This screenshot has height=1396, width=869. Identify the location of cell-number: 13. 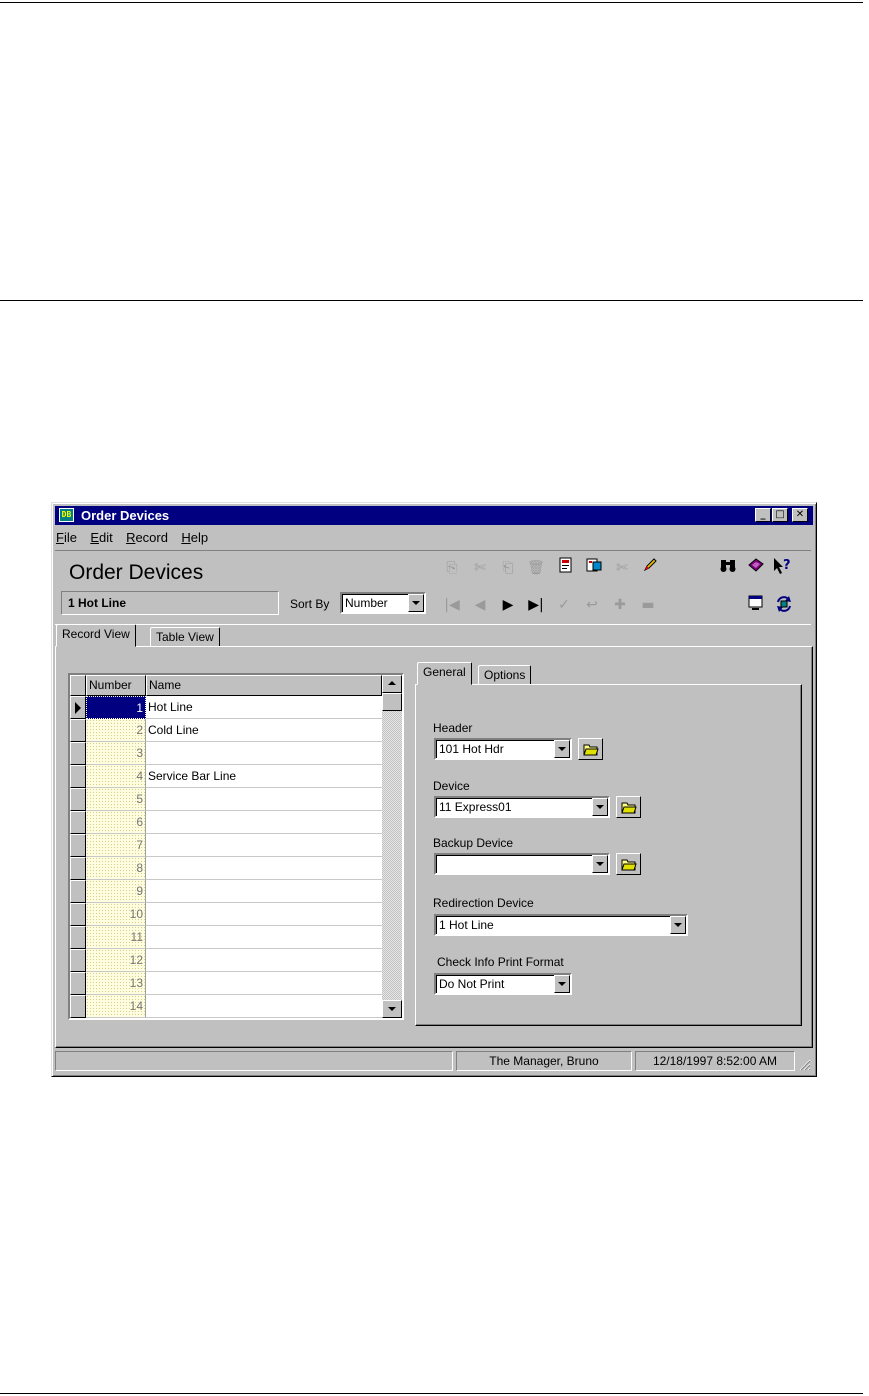
(116, 983).